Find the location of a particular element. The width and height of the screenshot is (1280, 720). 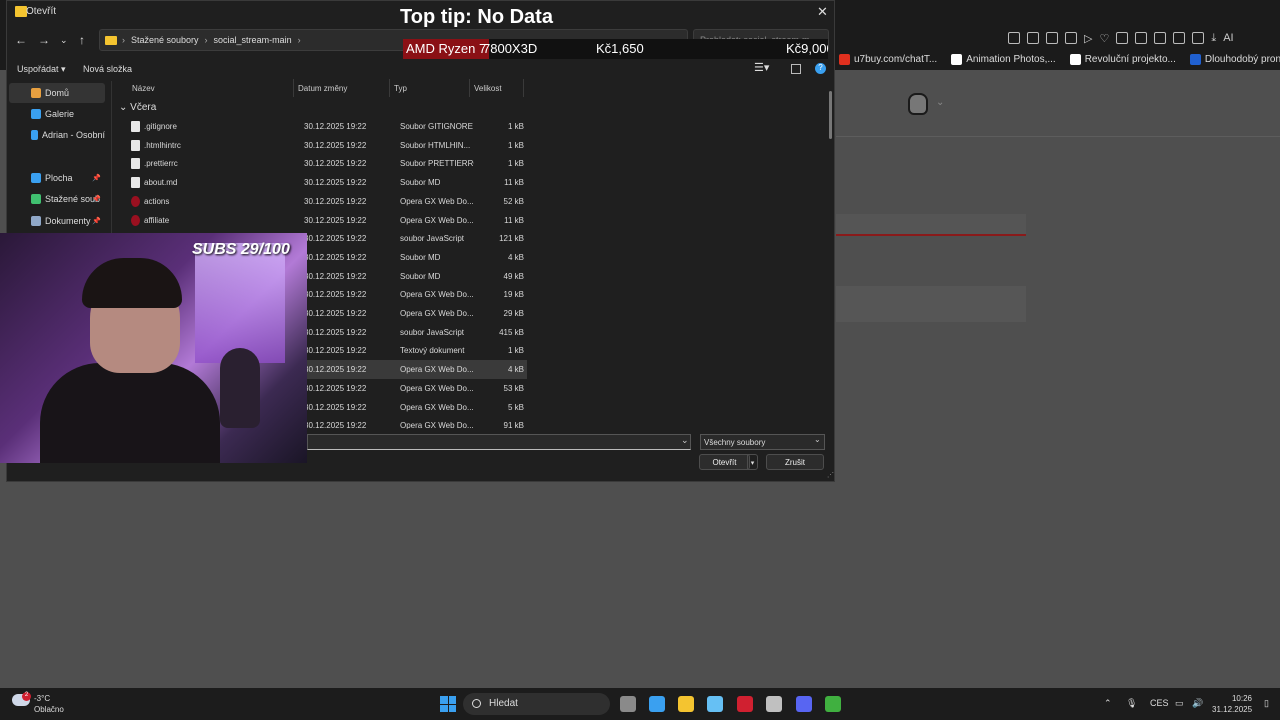

weather-condition: Oblačno is located at coordinates (49, 709).